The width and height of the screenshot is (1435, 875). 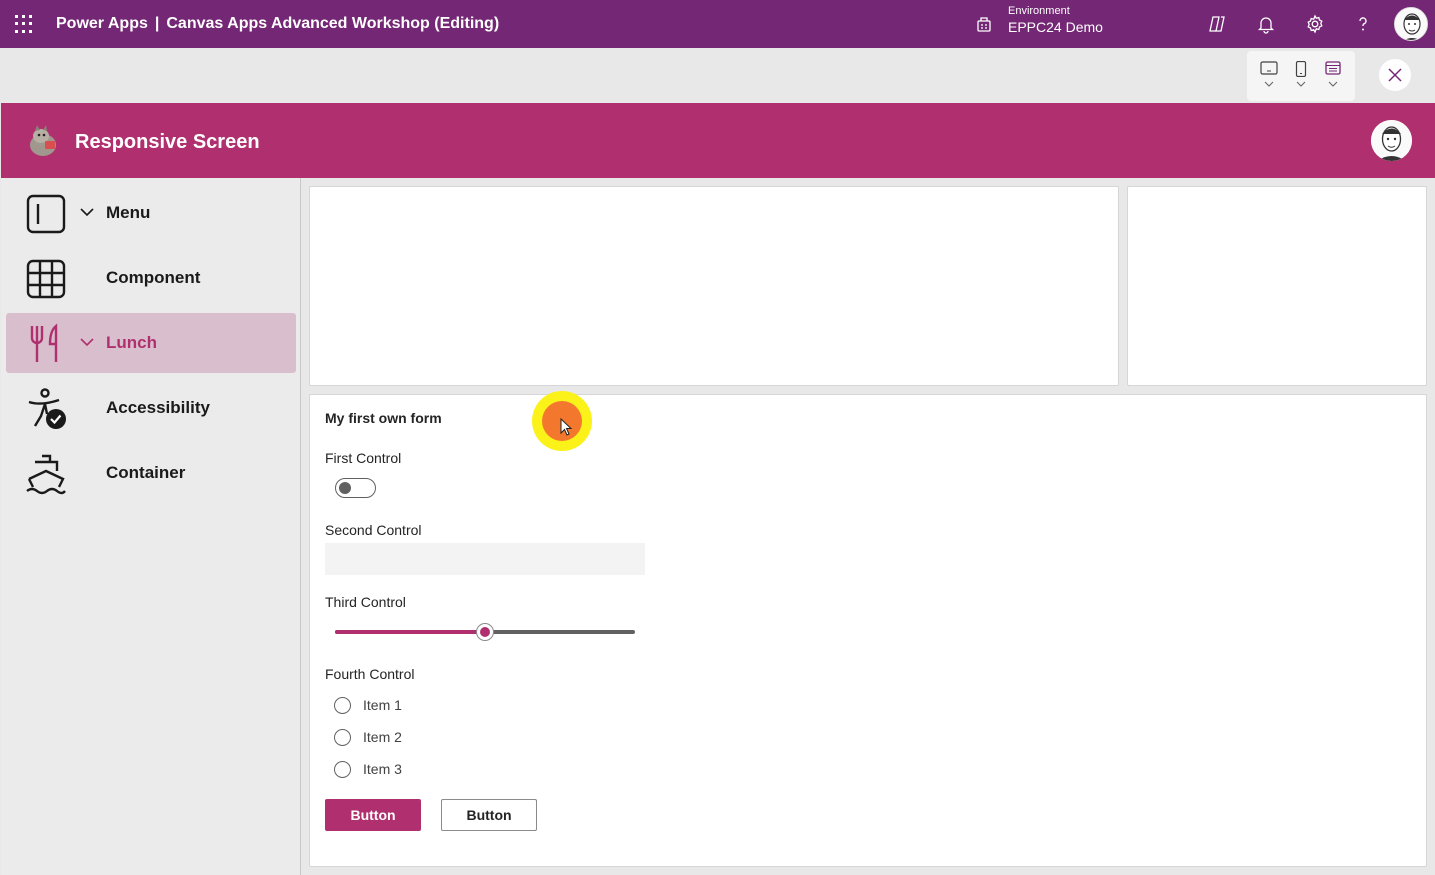 I want to click on app-header: Responsive Screen, so click(x=718, y=140).